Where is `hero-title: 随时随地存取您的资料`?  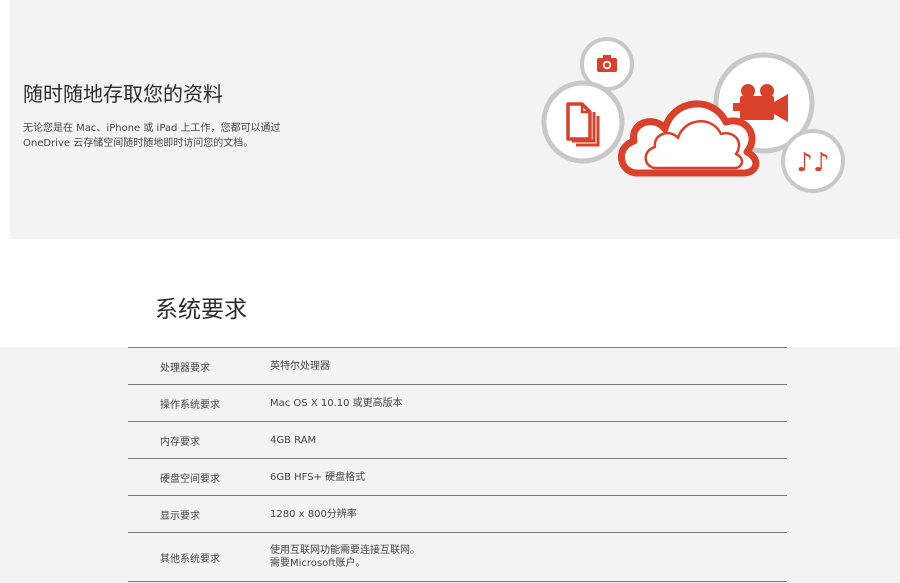
hero-title: 随时随地存取您的资料 is located at coordinates (123, 94).